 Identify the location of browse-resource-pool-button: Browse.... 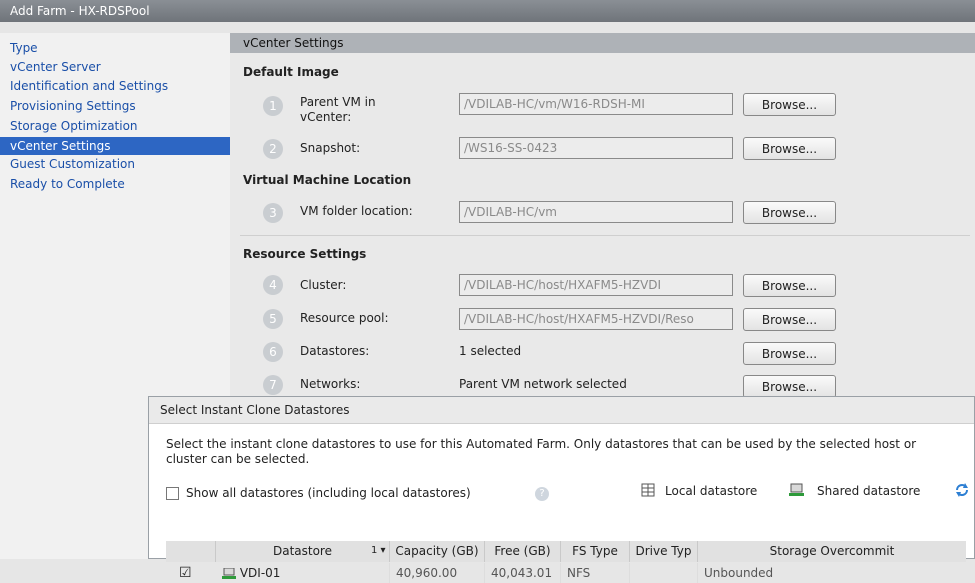
(789, 319).